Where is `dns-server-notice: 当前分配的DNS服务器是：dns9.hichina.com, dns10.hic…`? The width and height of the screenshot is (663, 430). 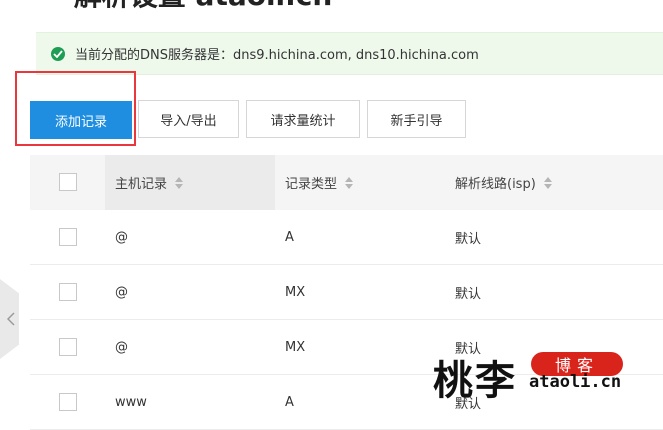
dns-server-notice: 当前分配的DNS服务器是：dns9.hichina.com, dns10.hic… is located at coordinates (349, 53).